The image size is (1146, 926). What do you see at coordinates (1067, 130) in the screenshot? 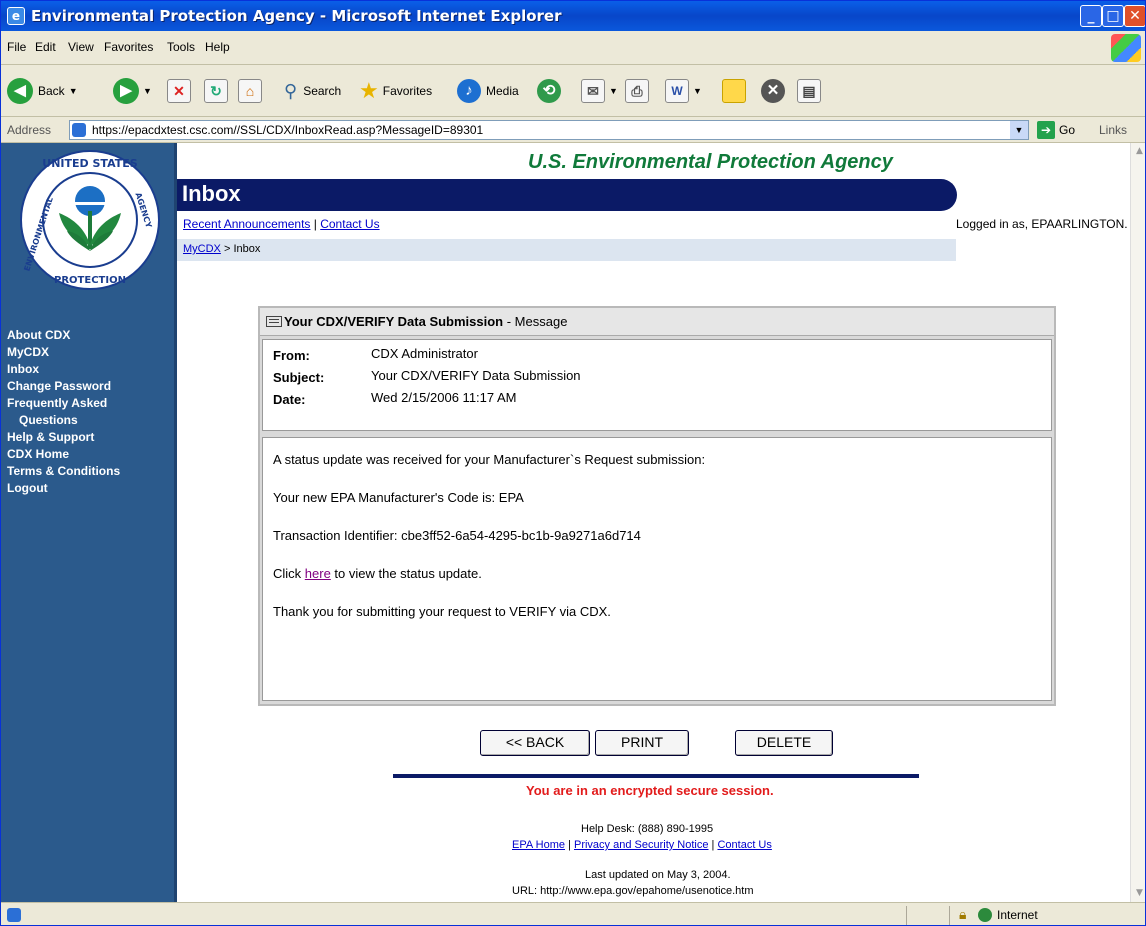
I see `go-label: Go` at bounding box center [1067, 130].